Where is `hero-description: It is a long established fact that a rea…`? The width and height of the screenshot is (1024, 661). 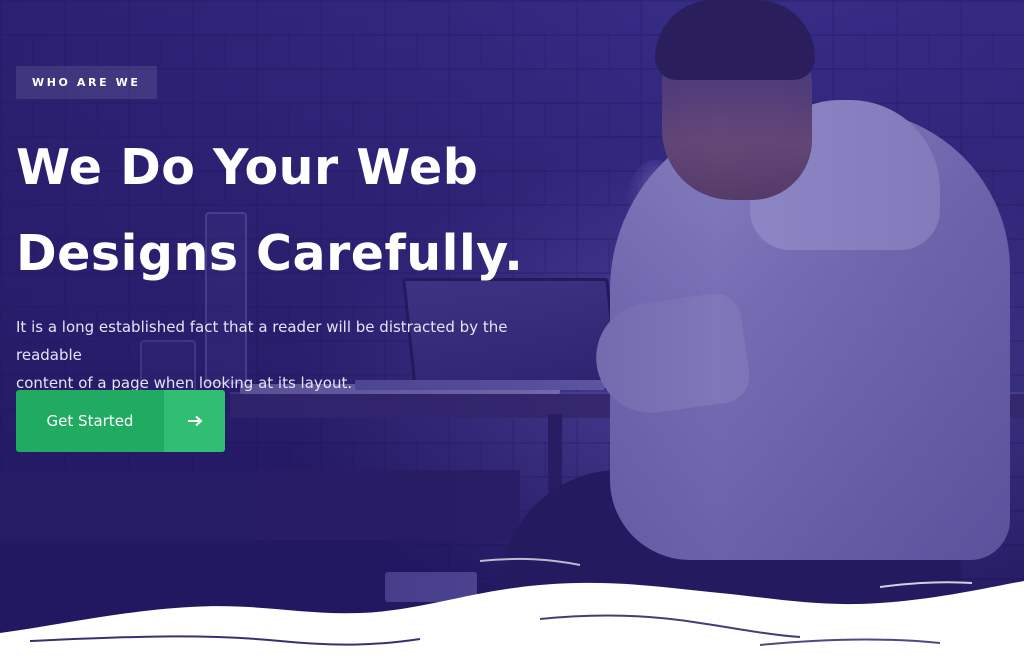
hero-description: It is a long established fact that a rea… is located at coordinates (296, 355).